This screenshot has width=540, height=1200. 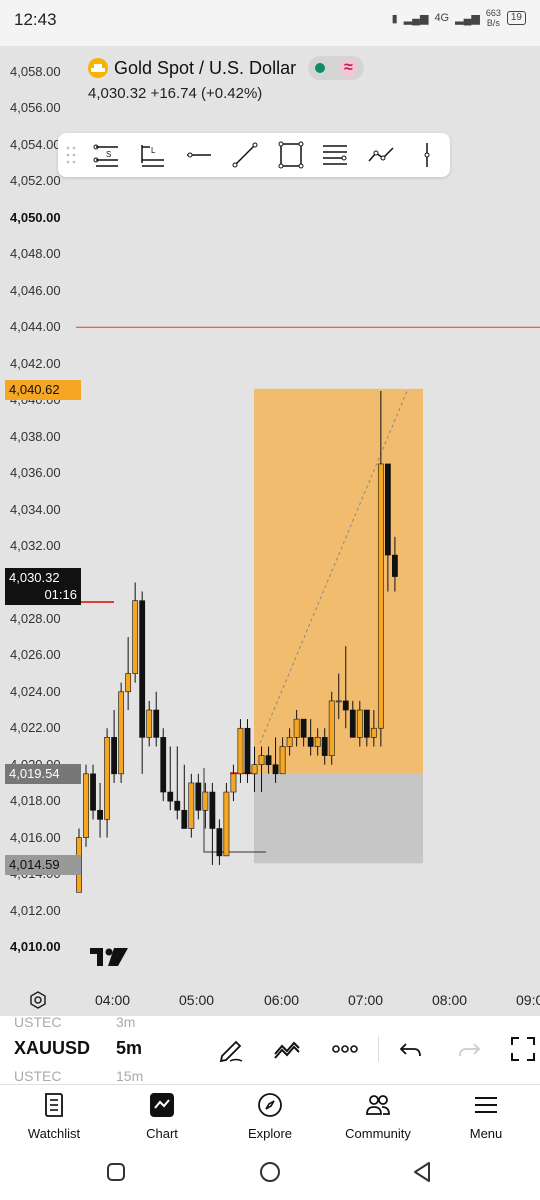 What do you see at coordinates (175, 93) in the screenshot?
I see `price-quote: 4,030.32 +16.74 (+0.42%)` at bounding box center [175, 93].